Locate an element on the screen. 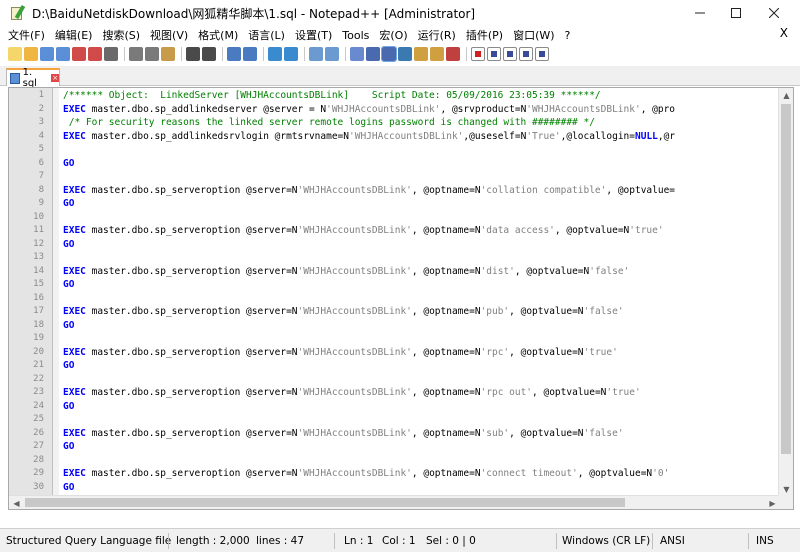  save-all-icon is located at coordinates (63, 54).